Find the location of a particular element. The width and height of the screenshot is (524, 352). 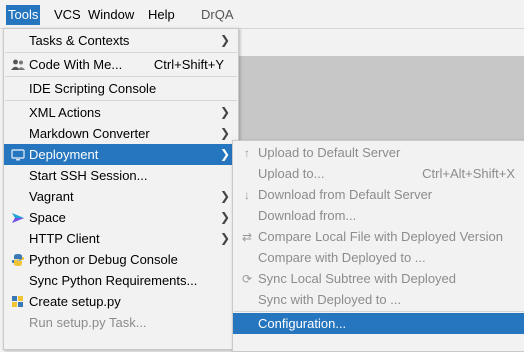

menu-item-create-setup-py: Create setup.py is located at coordinates (121, 301).